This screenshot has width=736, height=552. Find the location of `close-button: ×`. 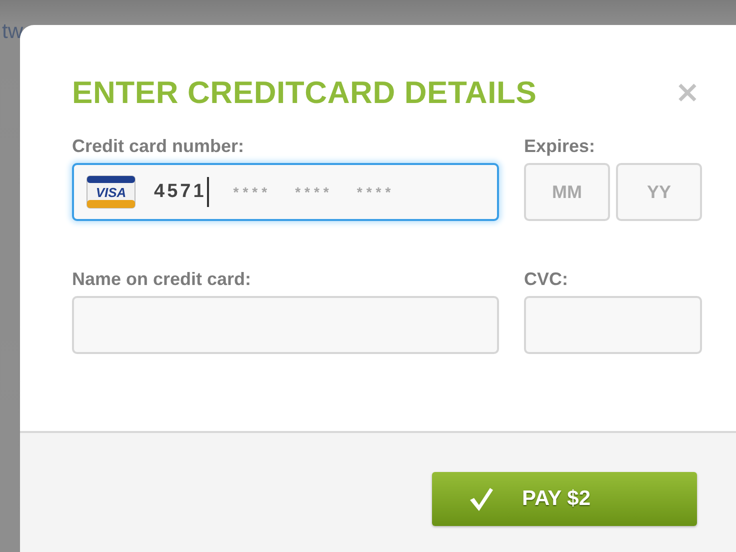

close-button: × is located at coordinates (687, 93).